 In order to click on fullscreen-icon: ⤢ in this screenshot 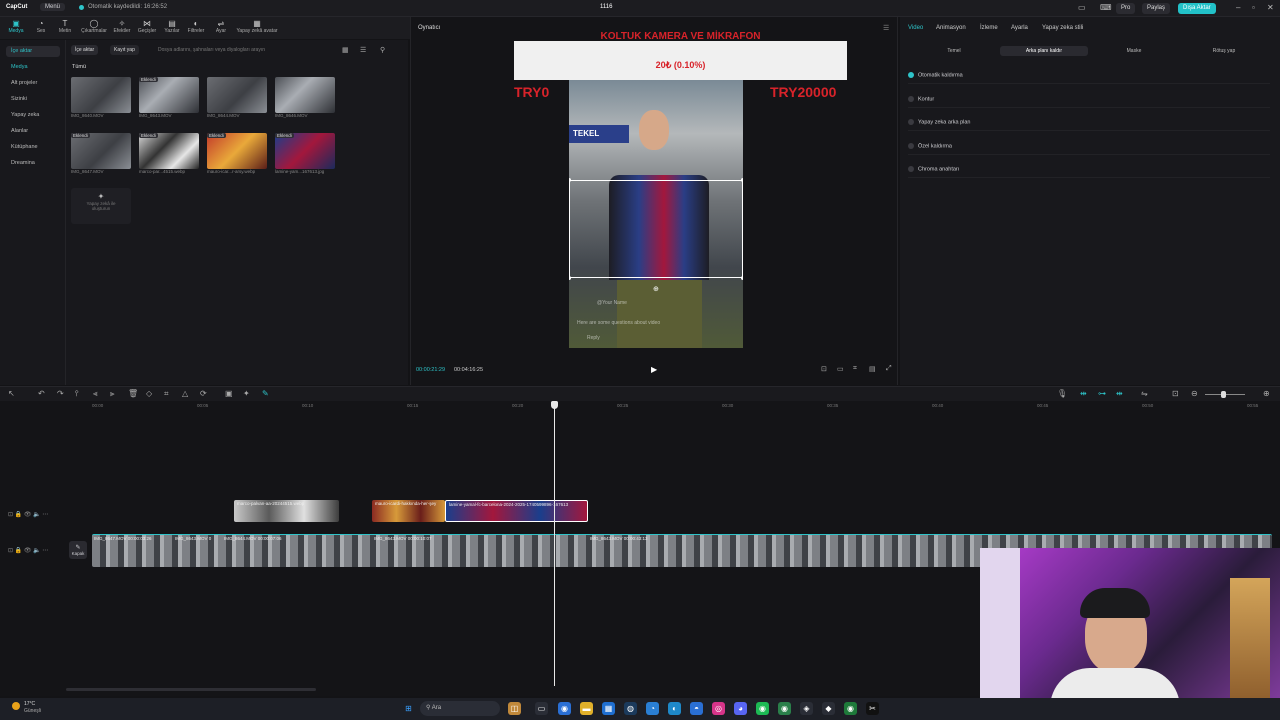, I will do `click(889, 369)`.